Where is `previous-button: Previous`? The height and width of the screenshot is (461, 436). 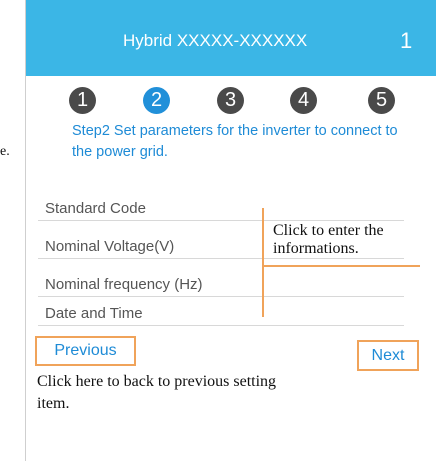
previous-button: Previous is located at coordinates (85, 351).